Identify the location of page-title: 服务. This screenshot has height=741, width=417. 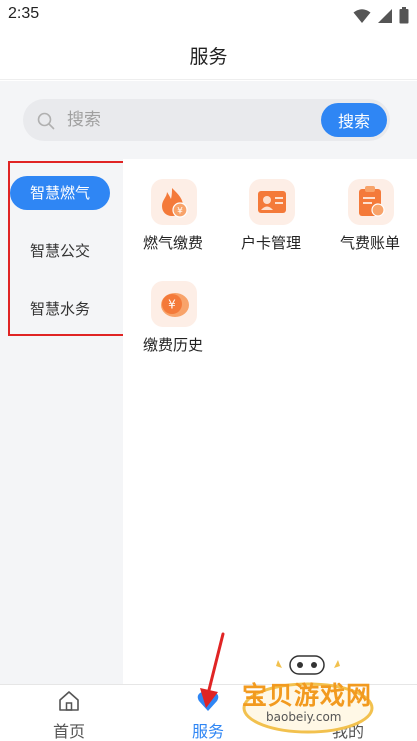
(208, 57).